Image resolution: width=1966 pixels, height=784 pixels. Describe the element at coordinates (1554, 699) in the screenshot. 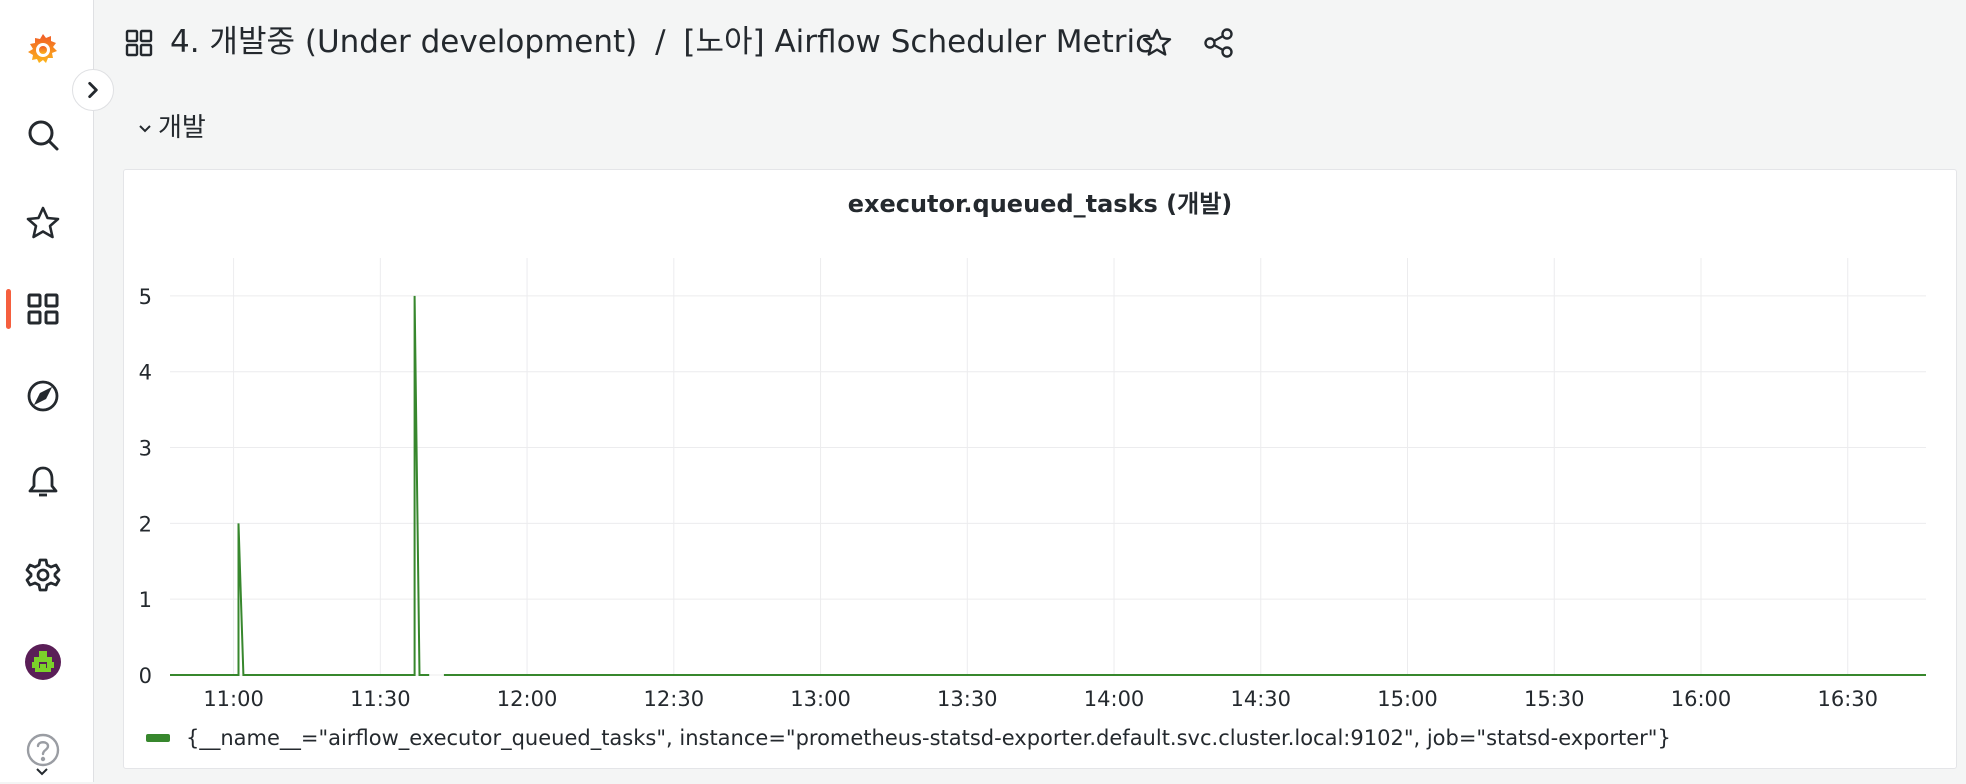

I see `x-tick-label: 15:30` at that location.